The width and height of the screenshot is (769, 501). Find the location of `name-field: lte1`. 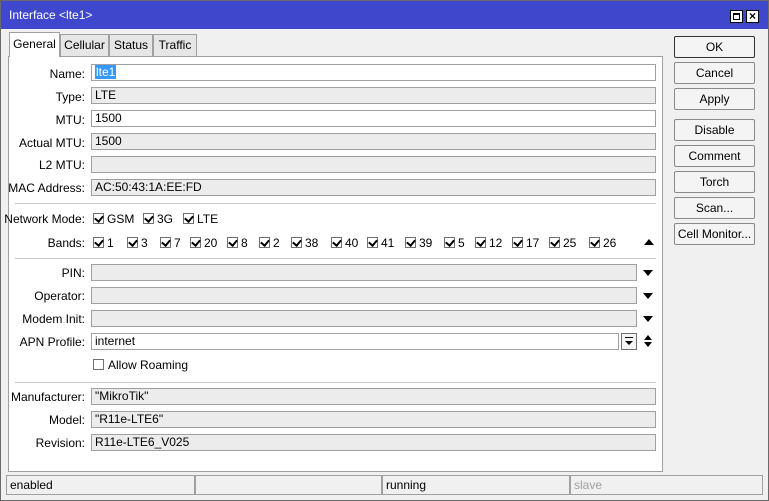

name-field: lte1 is located at coordinates (373, 72).